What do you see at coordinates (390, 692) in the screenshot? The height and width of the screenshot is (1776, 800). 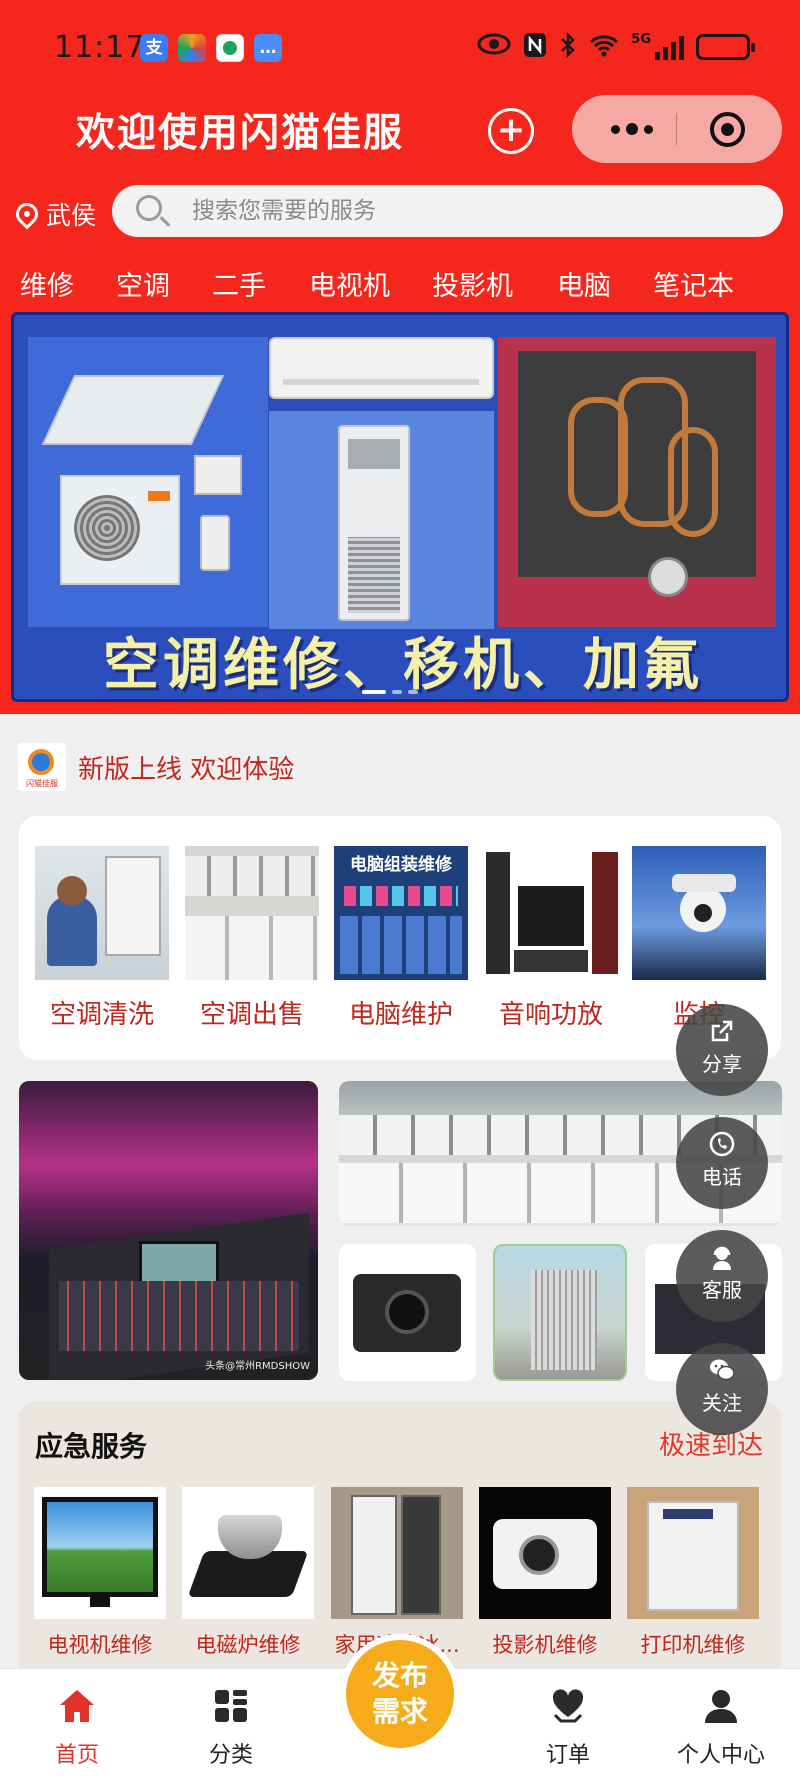 I see `banner-pagination` at bounding box center [390, 692].